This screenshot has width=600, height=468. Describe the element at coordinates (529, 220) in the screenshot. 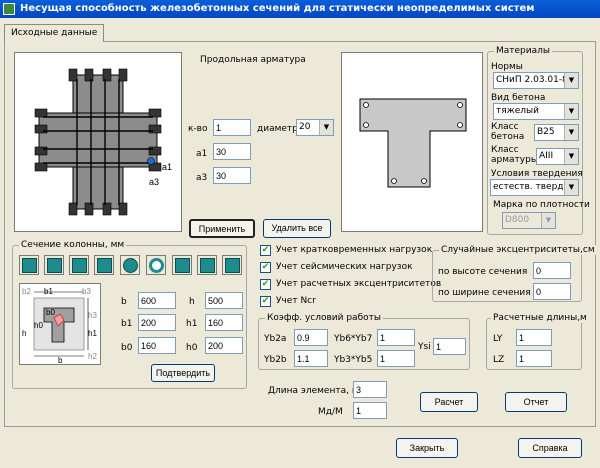

I see `density-select: D800 ▼` at that location.